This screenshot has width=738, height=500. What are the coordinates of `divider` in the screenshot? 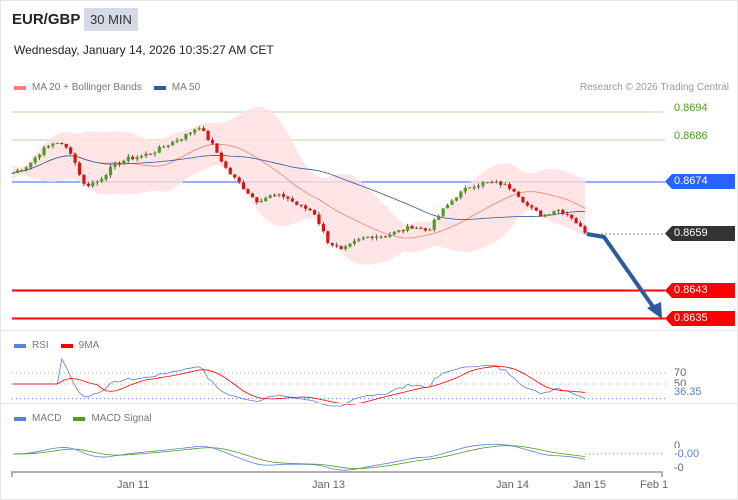 It's located at (369, 403).